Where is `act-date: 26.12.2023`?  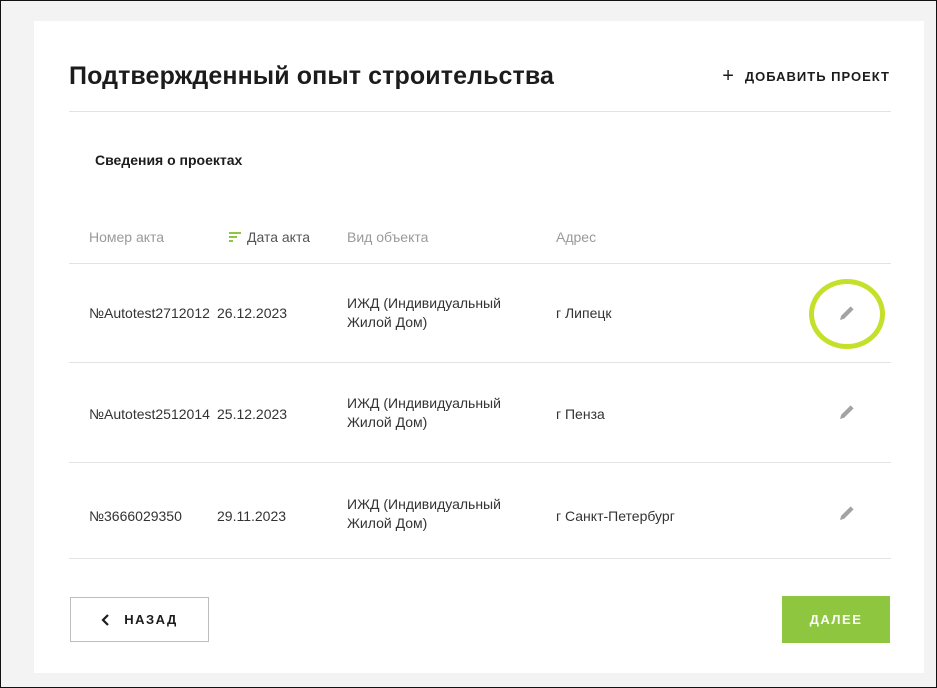 act-date: 26.12.2023 is located at coordinates (252, 313).